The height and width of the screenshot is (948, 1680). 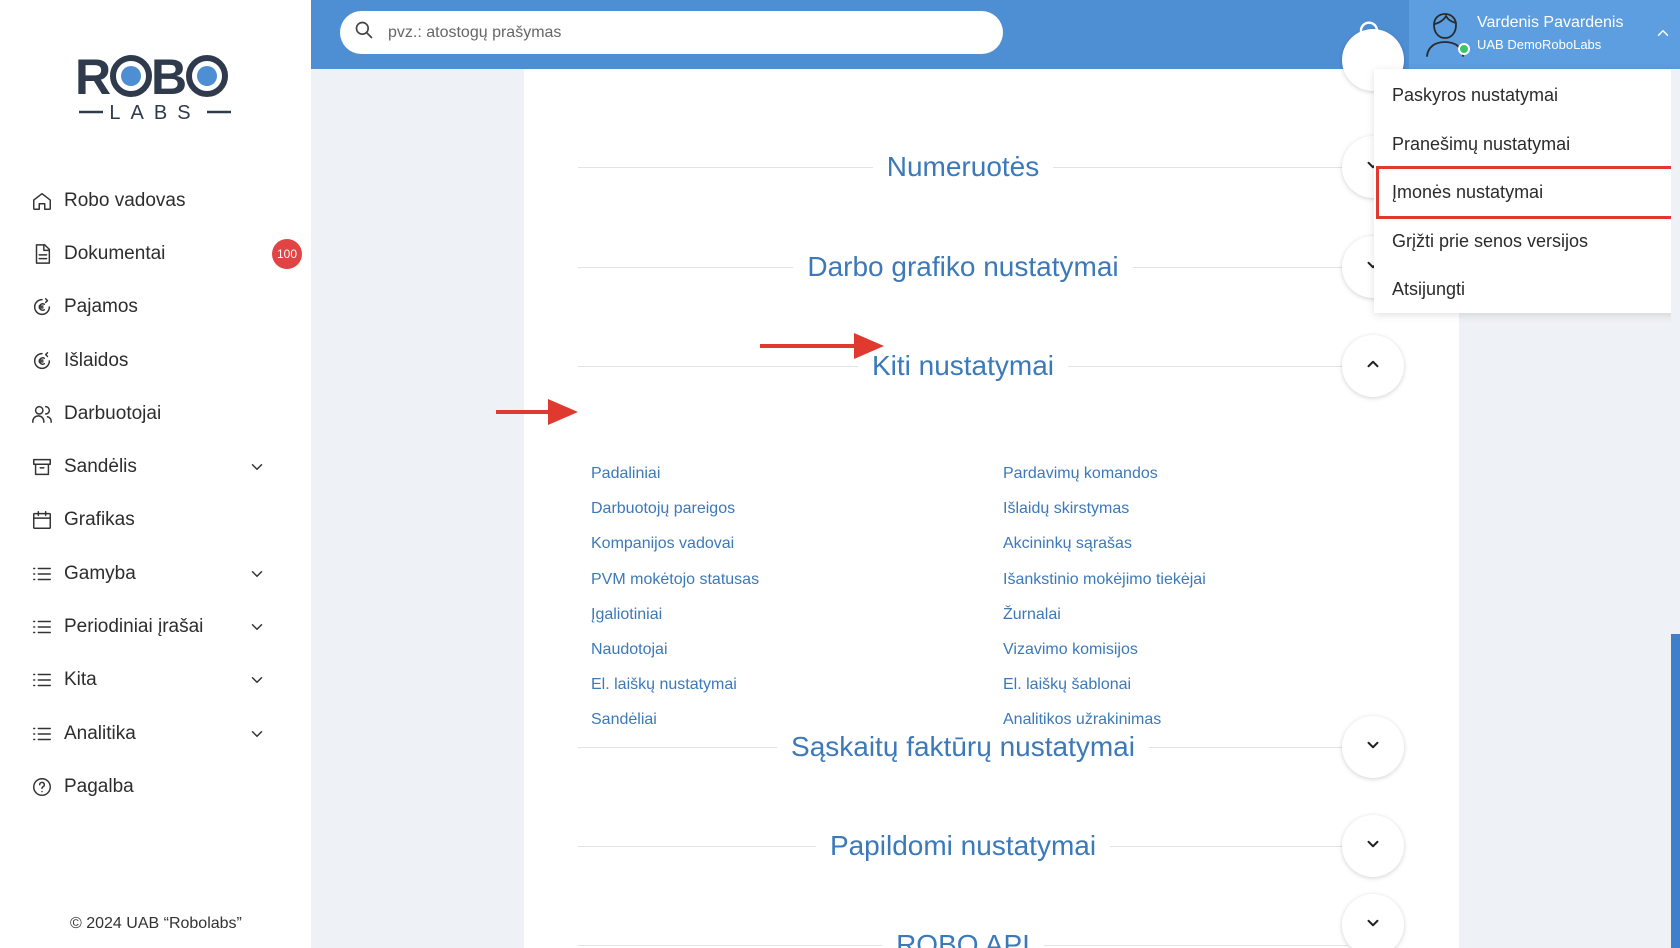 What do you see at coordinates (675, 551) in the screenshot?
I see `link-kompanijos-vadovai: Kompanijos vadovai` at bounding box center [675, 551].